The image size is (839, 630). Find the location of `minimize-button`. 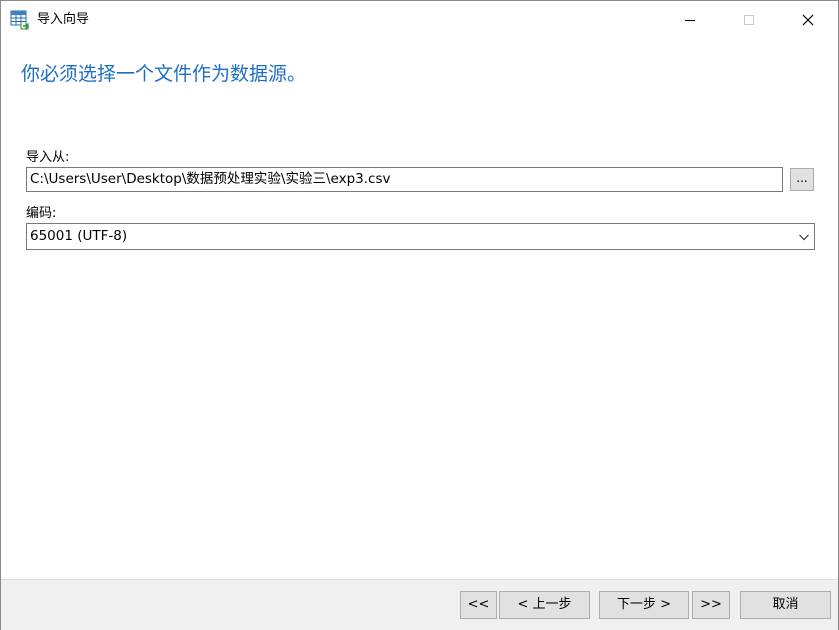

minimize-button is located at coordinates (690, 20).